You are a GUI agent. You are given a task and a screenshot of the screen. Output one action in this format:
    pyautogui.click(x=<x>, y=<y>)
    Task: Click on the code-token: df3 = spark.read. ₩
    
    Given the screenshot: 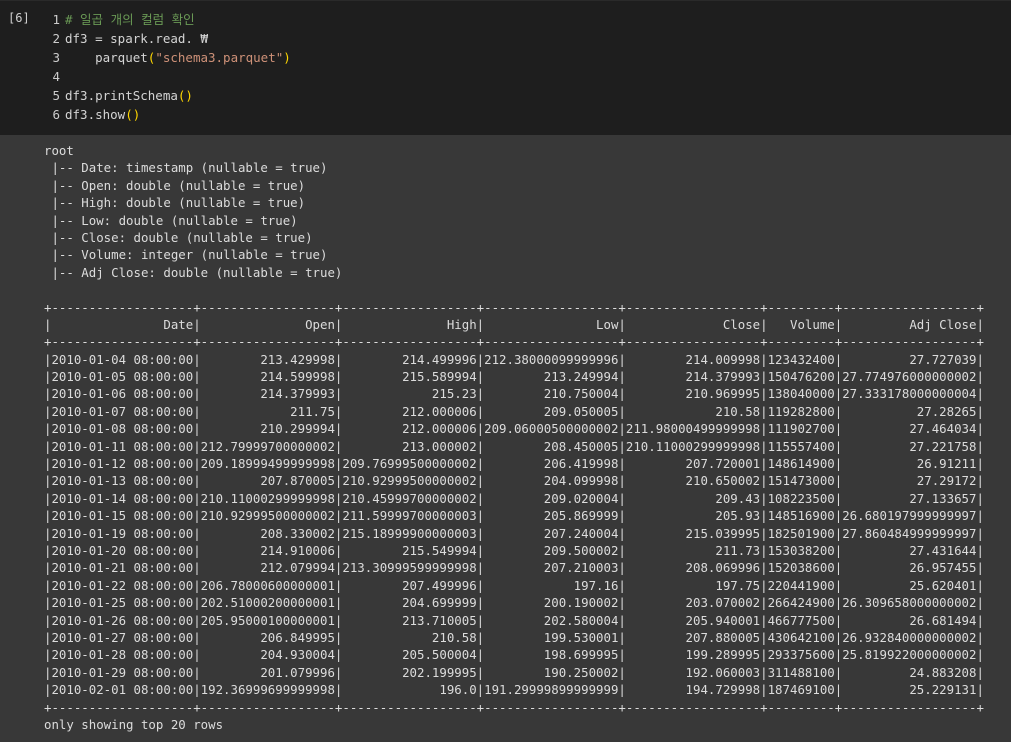 What is the action you would take?
    pyautogui.click(x=136, y=38)
    